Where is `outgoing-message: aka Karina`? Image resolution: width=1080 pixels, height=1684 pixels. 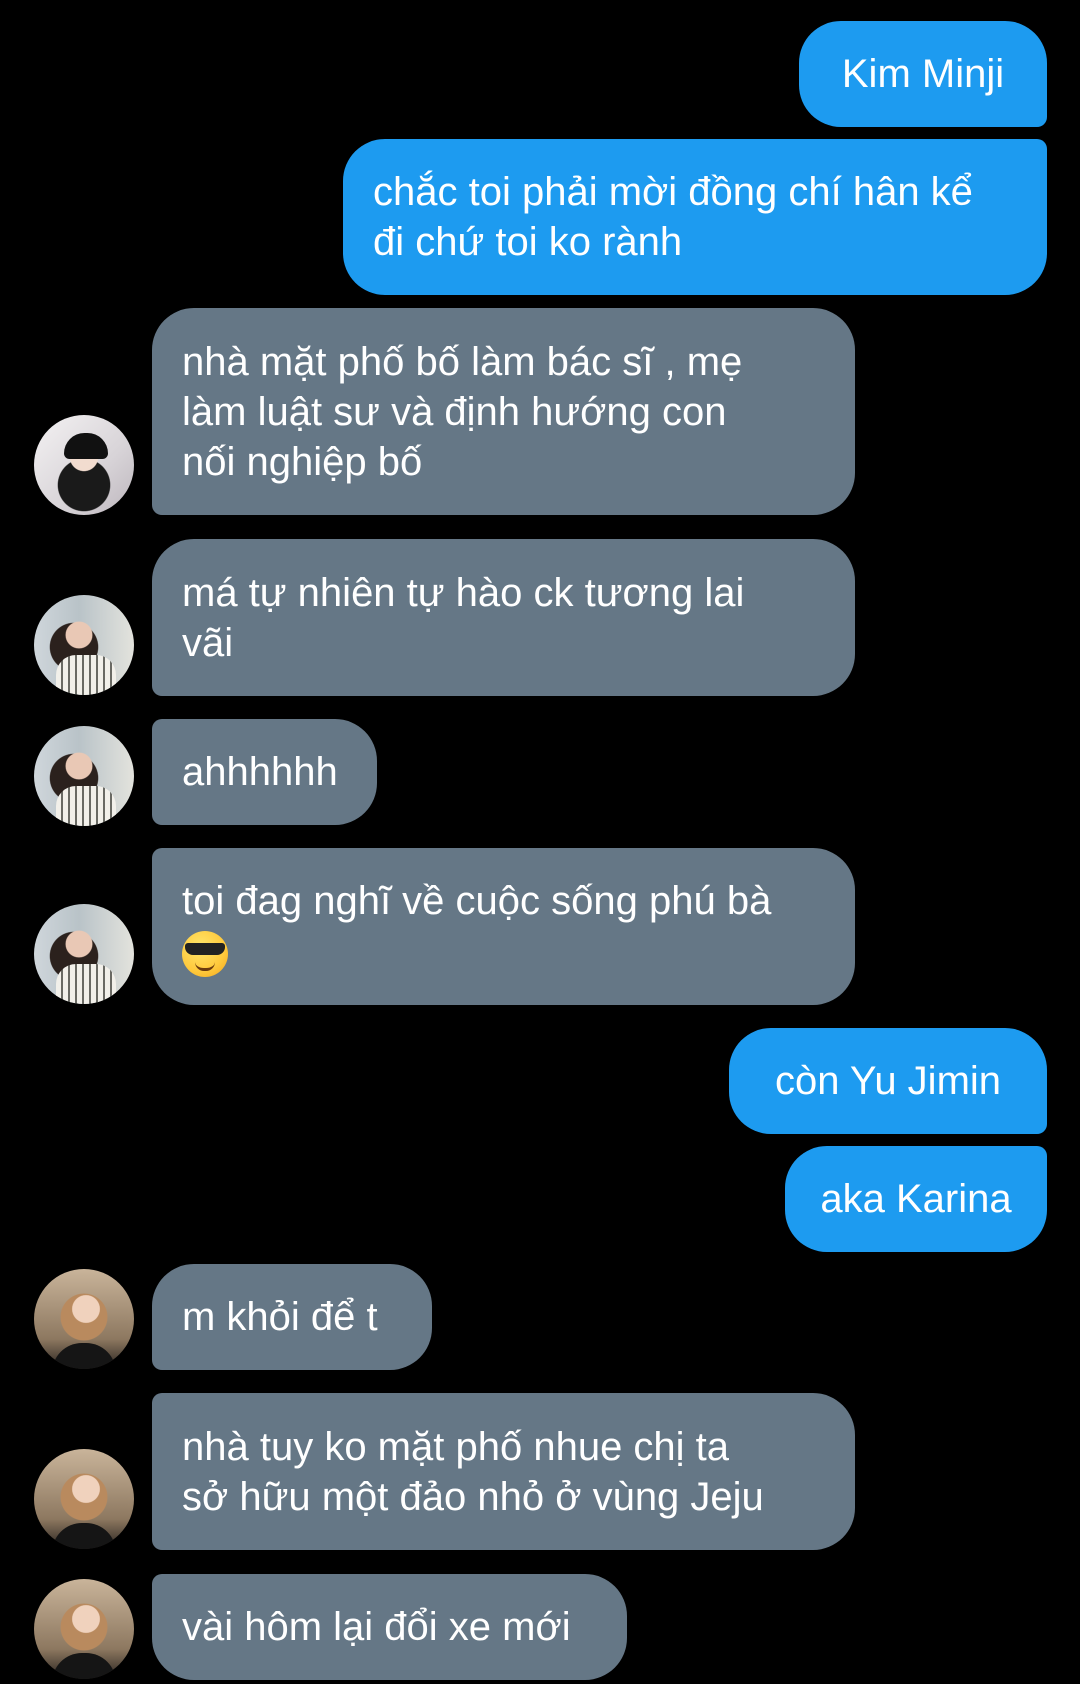
outgoing-message: aka Karina is located at coordinates (916, 1199).